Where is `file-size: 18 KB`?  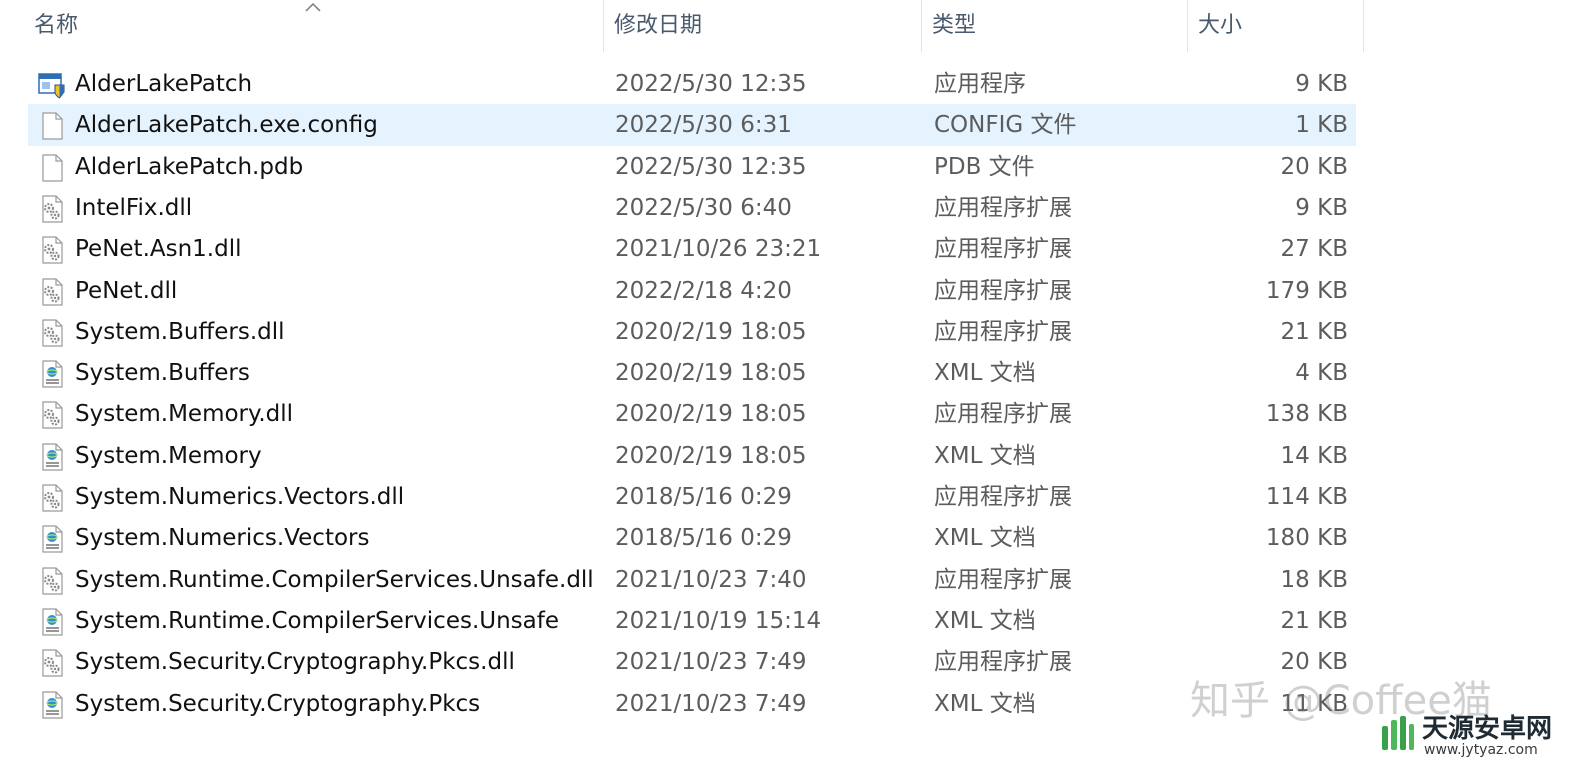
file-size: 18 KB is located at coordinates (1314, 579).